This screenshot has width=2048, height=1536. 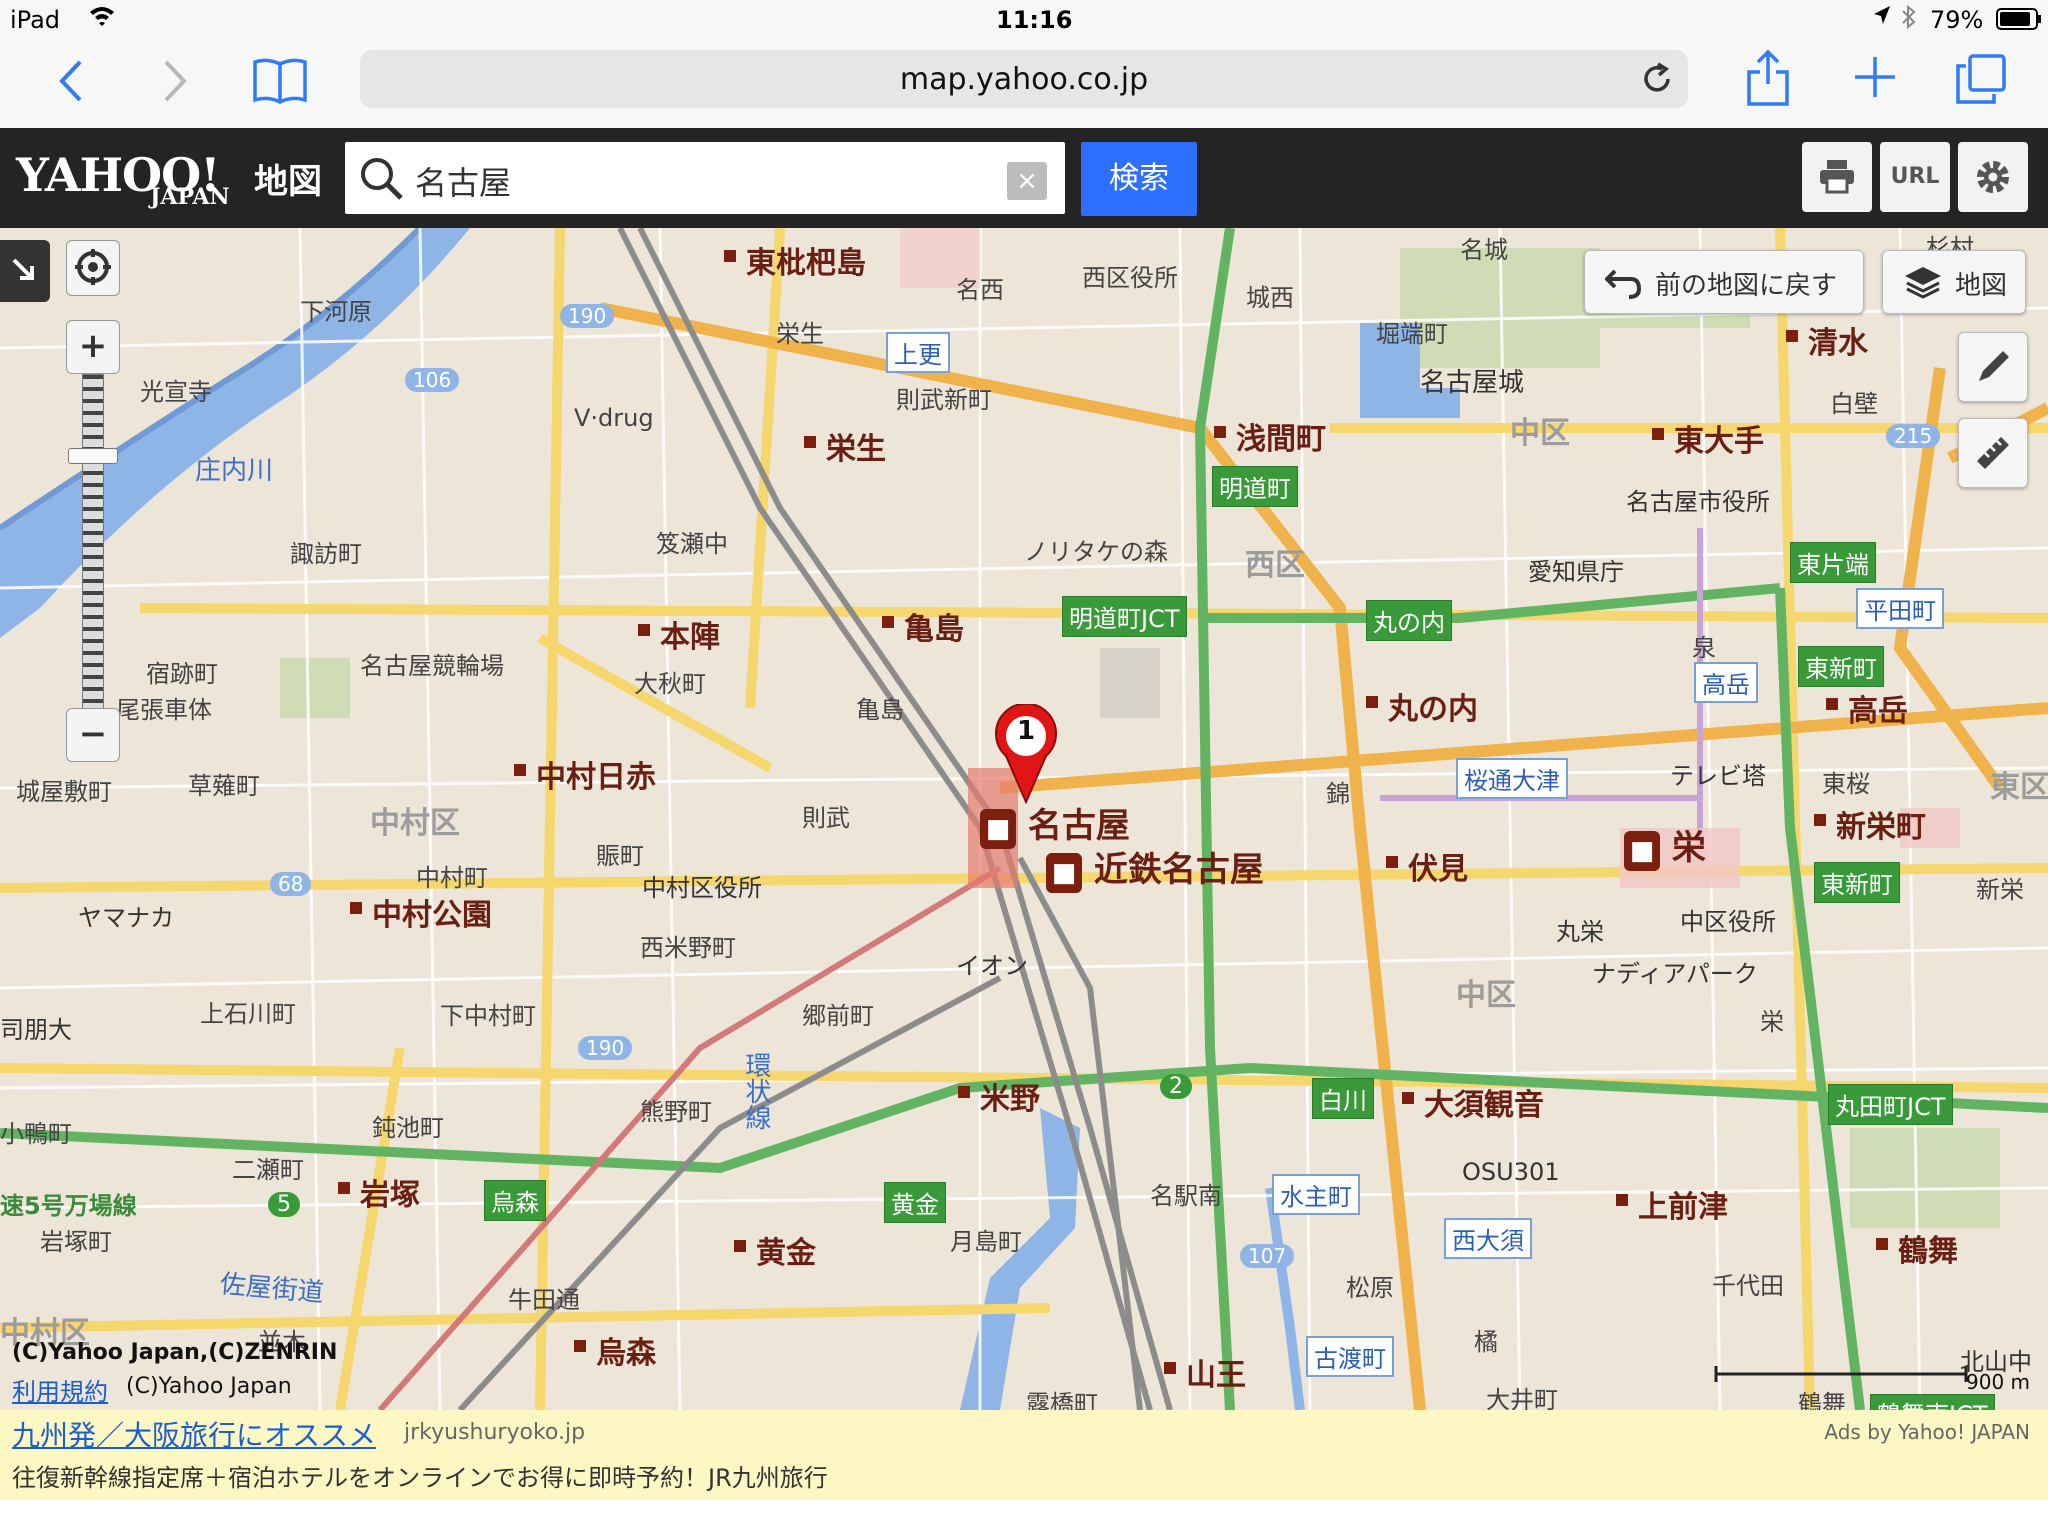 What do you see at coordinates (1708, 438) in the screenshot?
I see `station-label: 東大手` at bounding box center [1708, 438].